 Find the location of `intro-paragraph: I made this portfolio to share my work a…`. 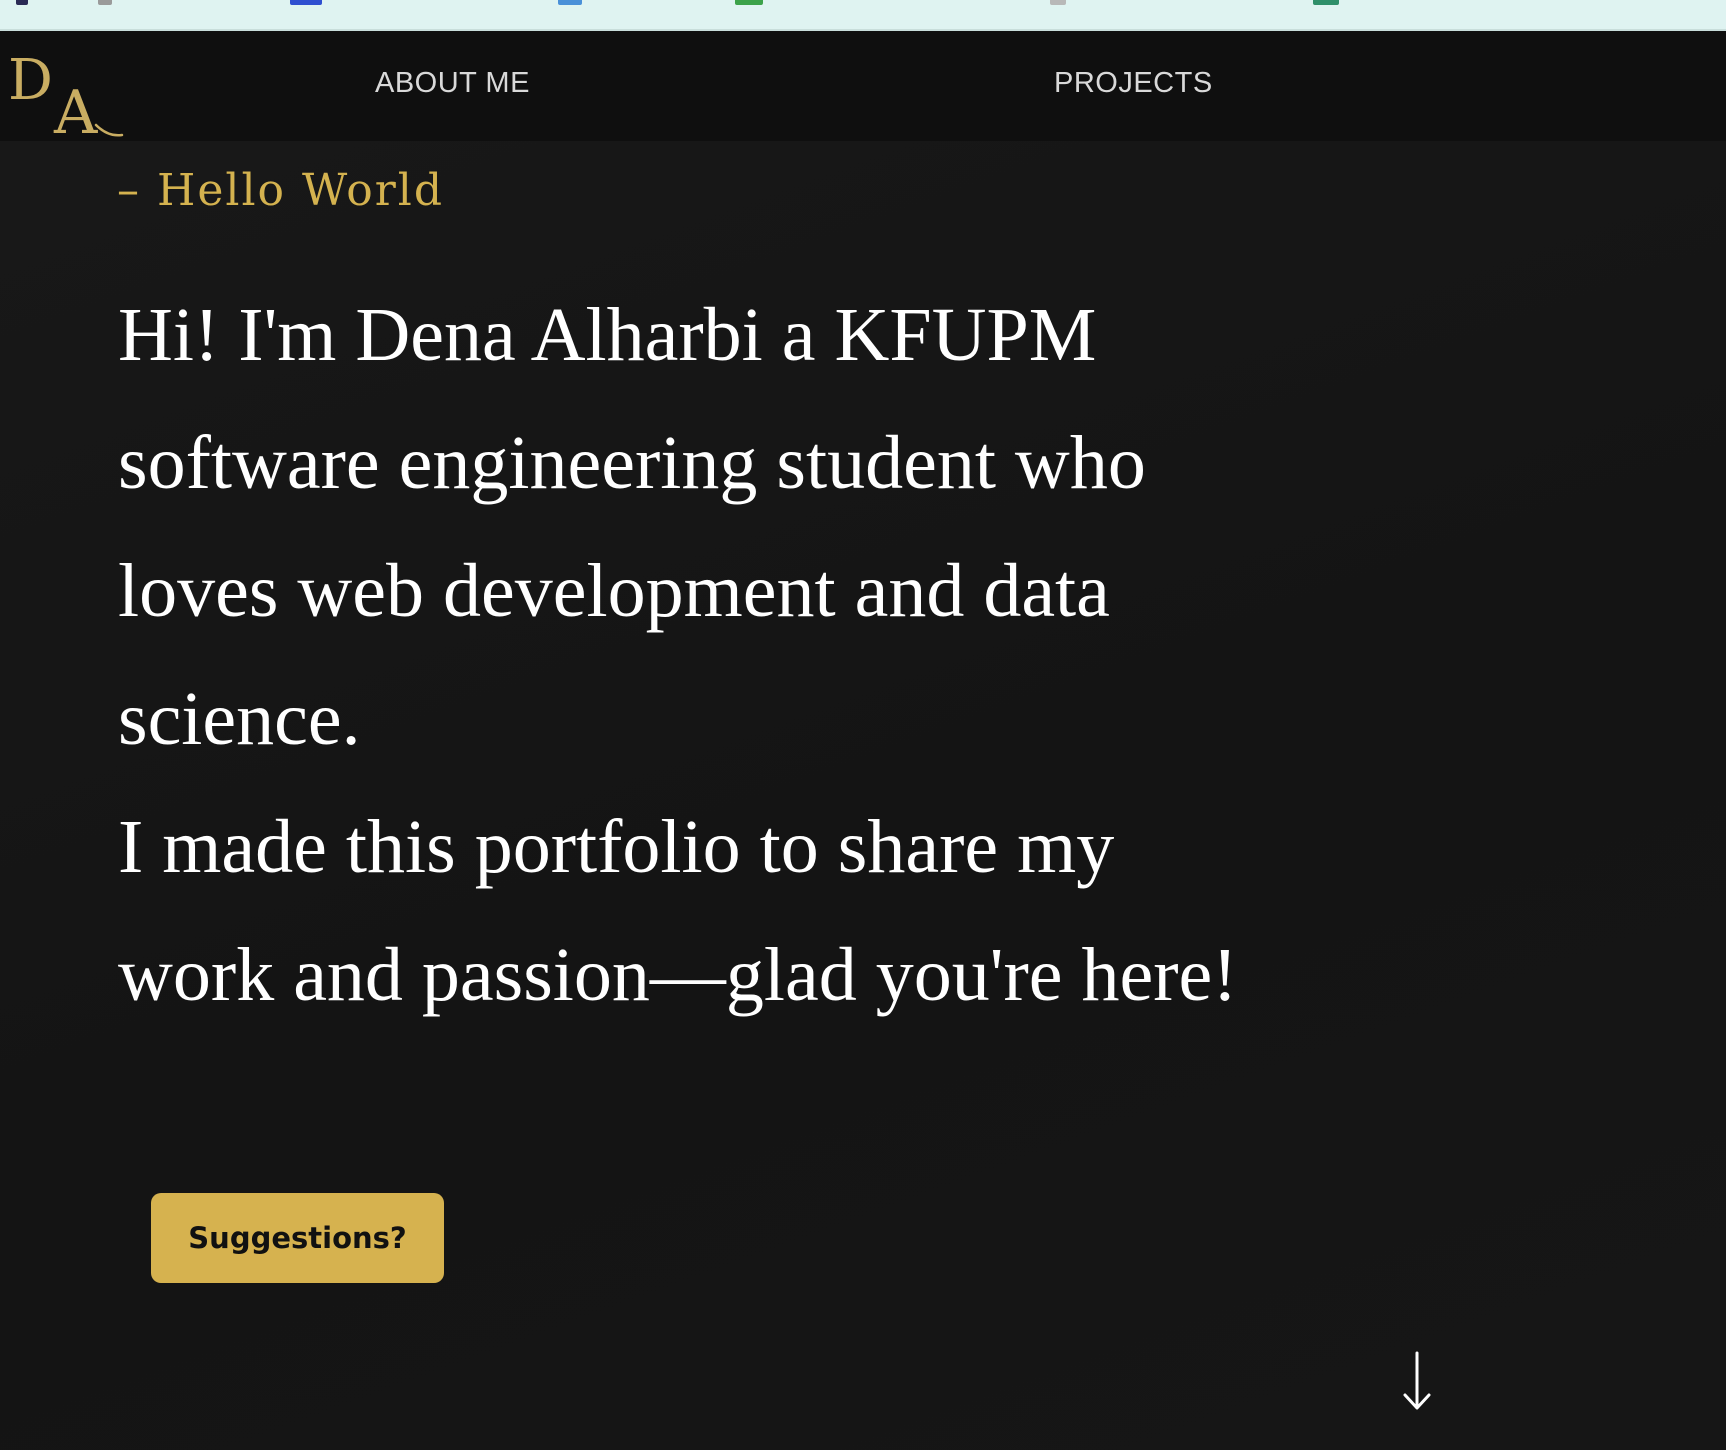

intro-paragraph: I made this portfolio to share my work a… is located at coordinates (678, 911).